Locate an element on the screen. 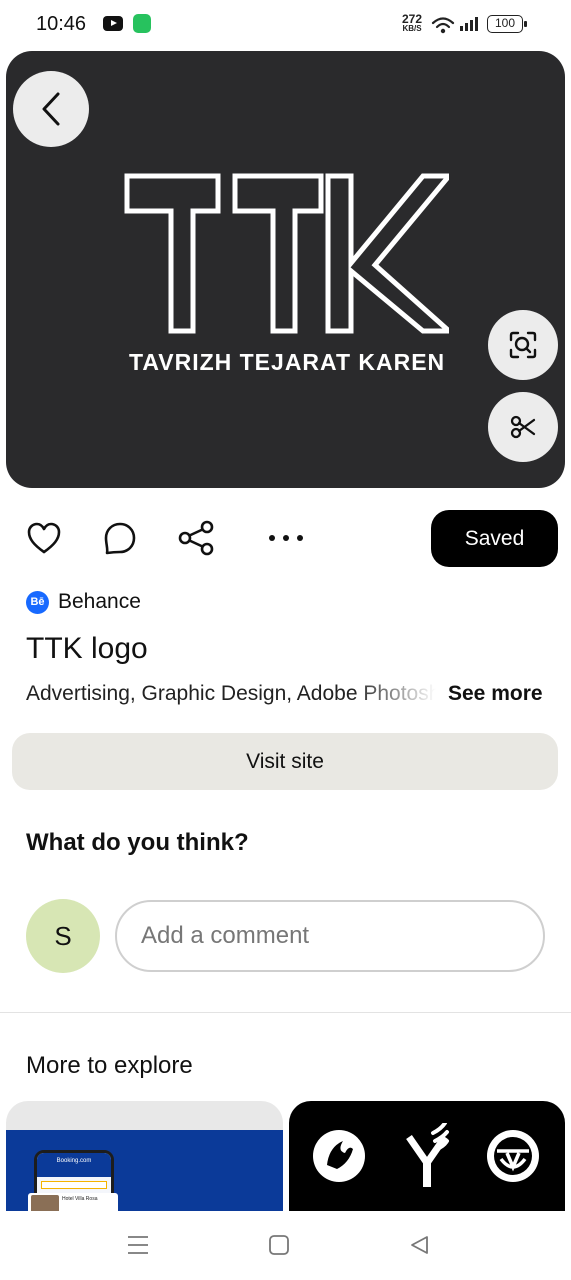 Image resolution: width=571 pixels, height=1280 pixels. visual-search-icon is located at coordinates (523, 345).